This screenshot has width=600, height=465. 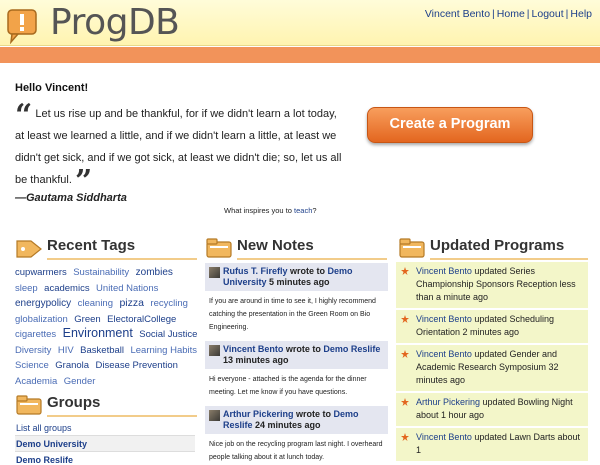 What do you see at coordinates (74, 402) in the screenshot?
I see `groups-title: Groups` at bounding box center [74, 402].